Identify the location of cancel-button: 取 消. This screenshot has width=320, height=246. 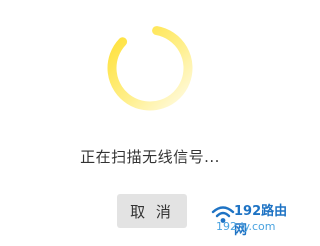
(152, 211).